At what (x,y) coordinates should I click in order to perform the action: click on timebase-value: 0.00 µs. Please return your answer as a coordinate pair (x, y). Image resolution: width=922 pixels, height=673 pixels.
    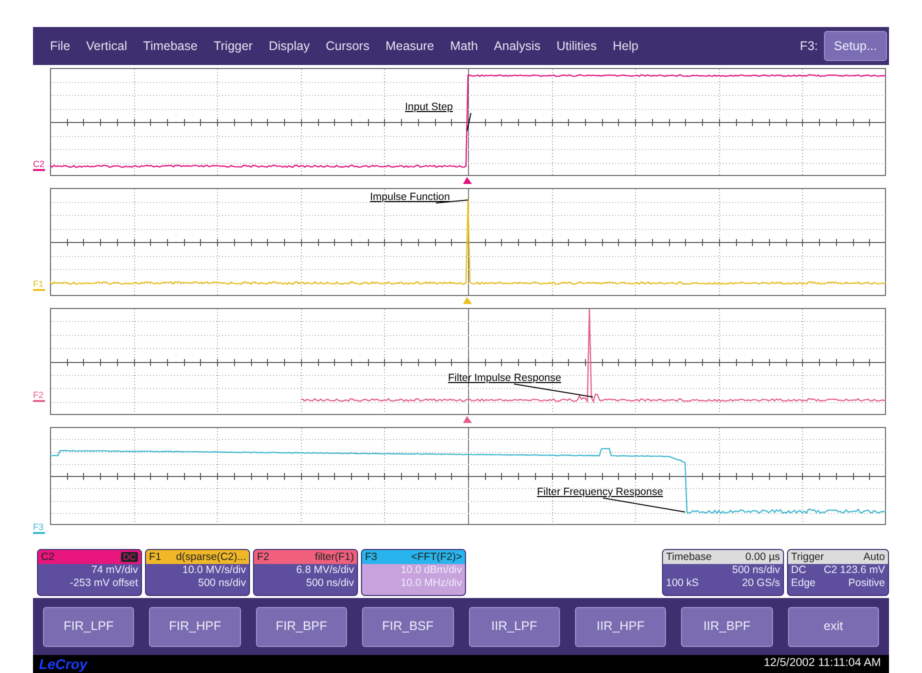
    Looking at the image, I should click on (762, 557).